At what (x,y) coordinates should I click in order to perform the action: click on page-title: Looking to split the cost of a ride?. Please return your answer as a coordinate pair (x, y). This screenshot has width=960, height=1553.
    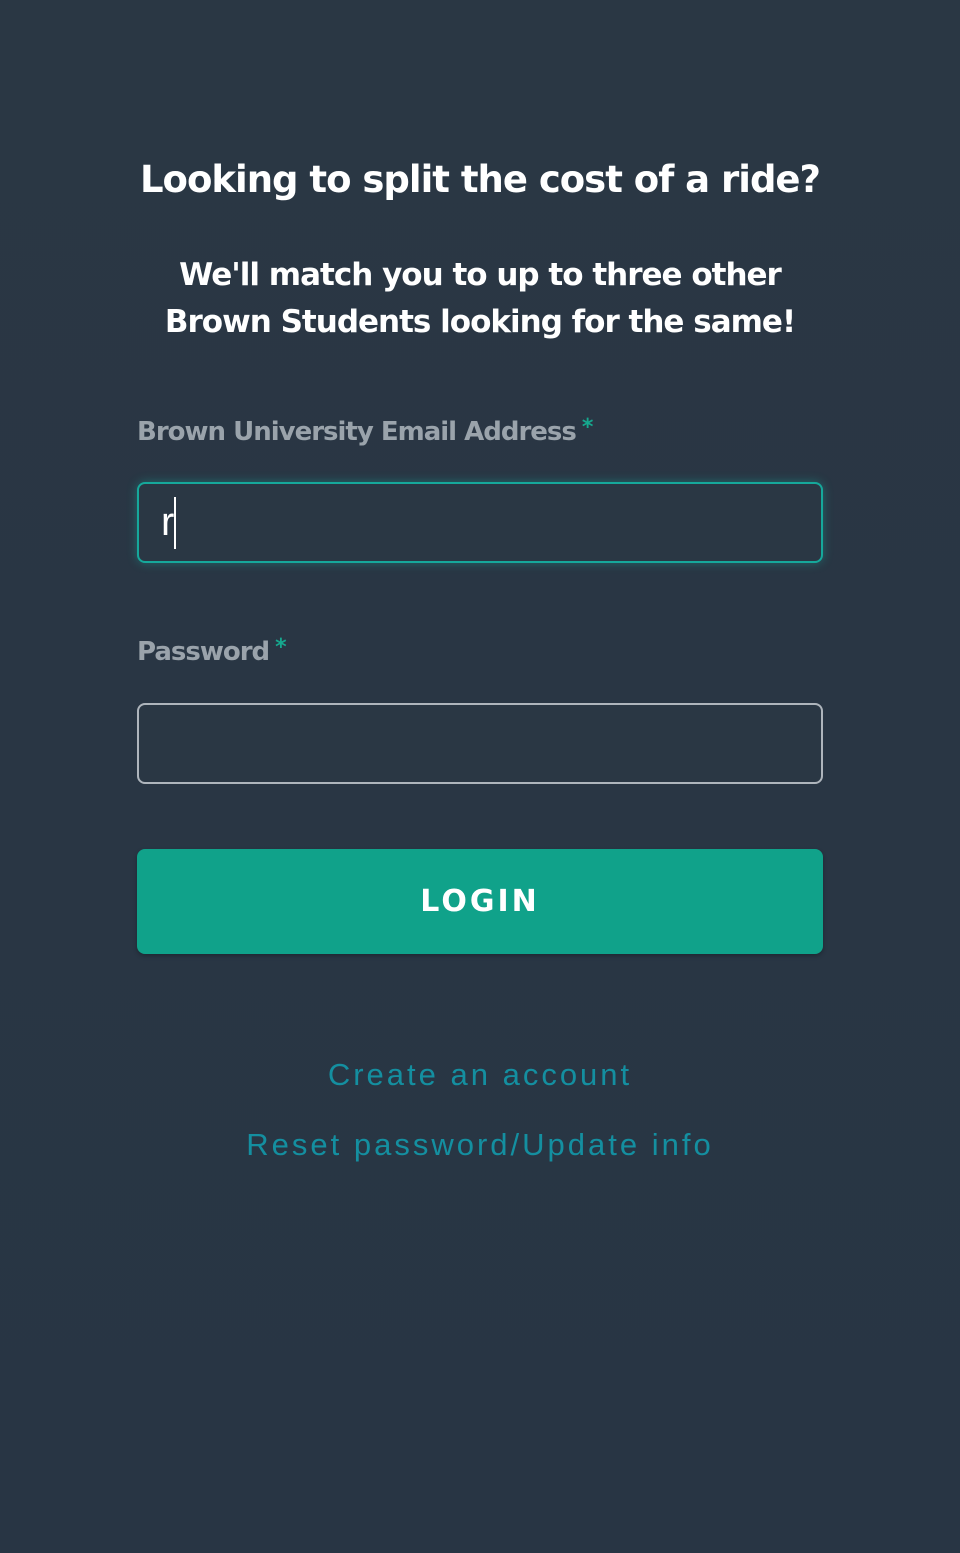
    Looking at the image, I should click on (480, 179).